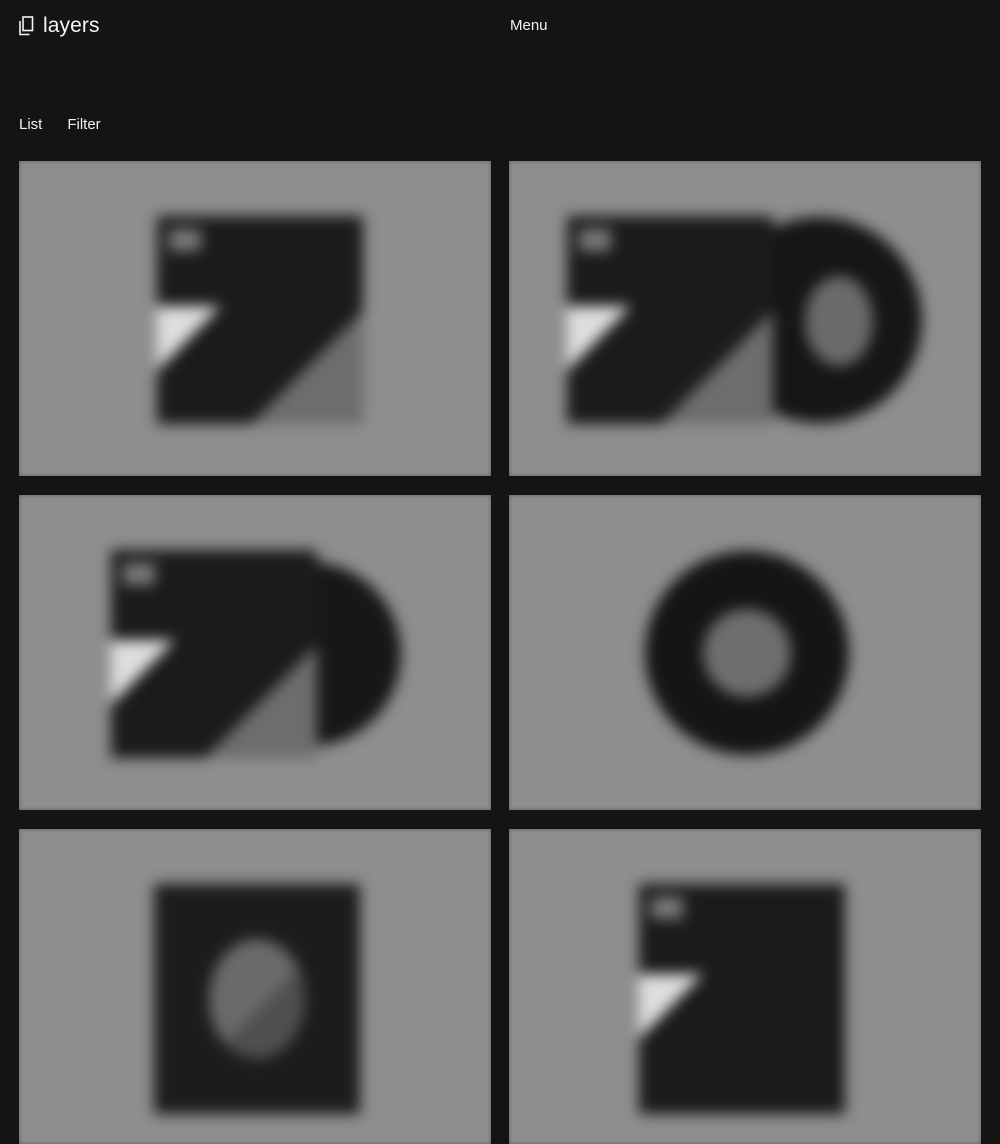 The height and width of the screenshot is (1144, 1000). I want to click on logo-text: layers, so click(71, 25).